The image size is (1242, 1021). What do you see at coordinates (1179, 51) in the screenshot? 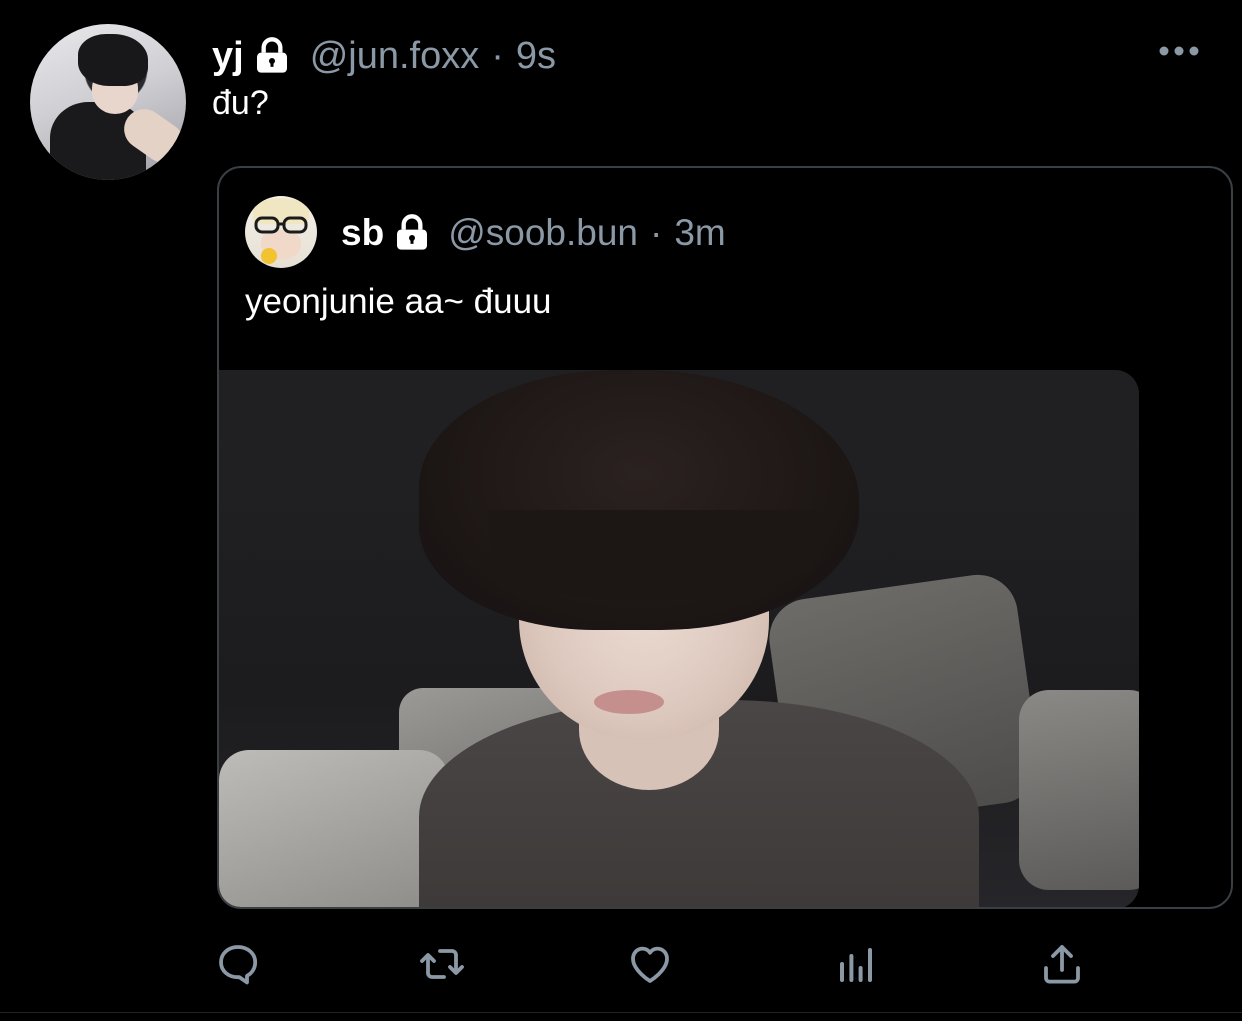
I see `more-options-icon` at bounding box center [1179, 51].